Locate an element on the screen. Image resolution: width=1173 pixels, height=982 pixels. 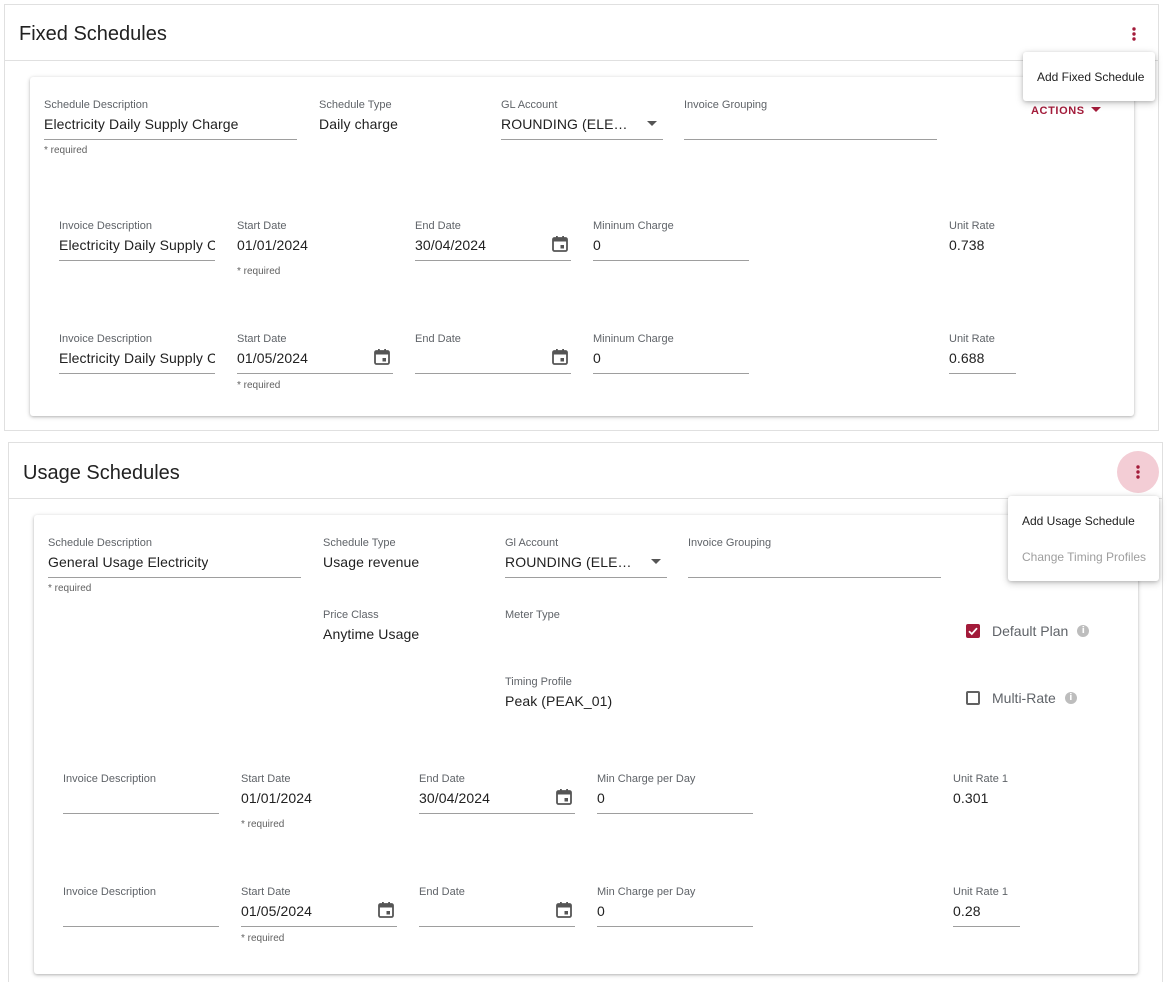
more-vert-icon is located at coordinates (1138, 472).